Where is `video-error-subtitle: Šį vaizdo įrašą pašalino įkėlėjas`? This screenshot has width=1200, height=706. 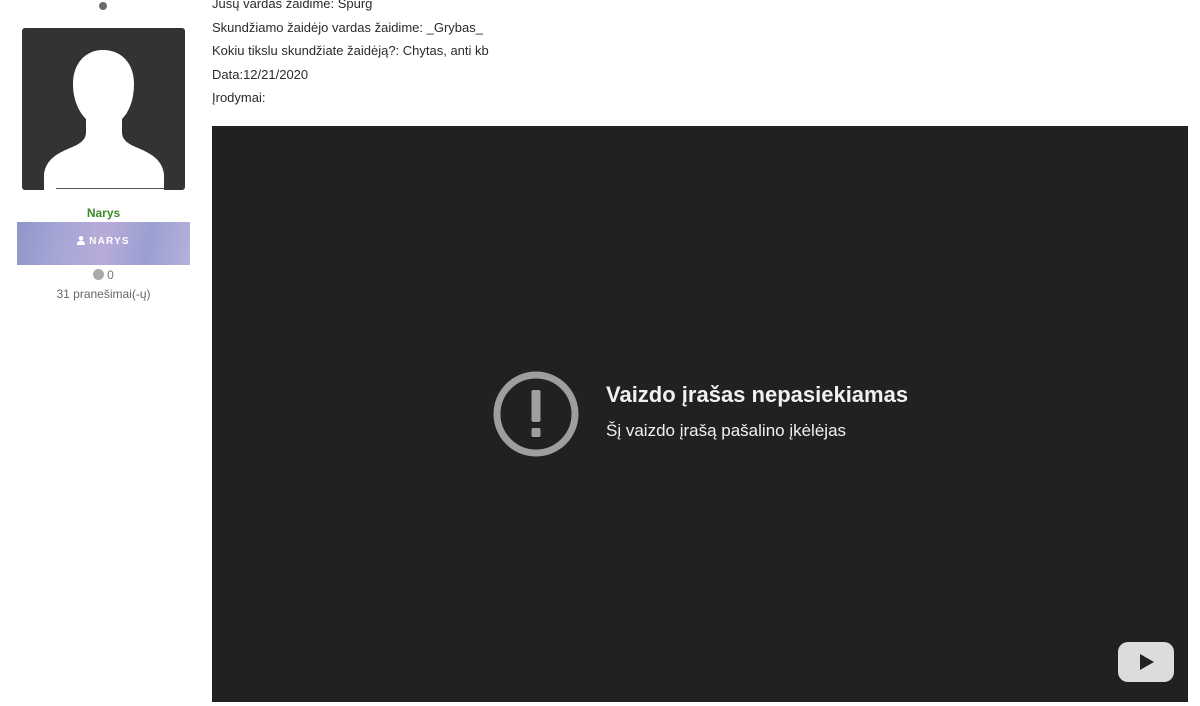
video-error-subtitle: Šį vaizdo įrašą pašalino įkėlėjas is located at coordinates (726, 430).